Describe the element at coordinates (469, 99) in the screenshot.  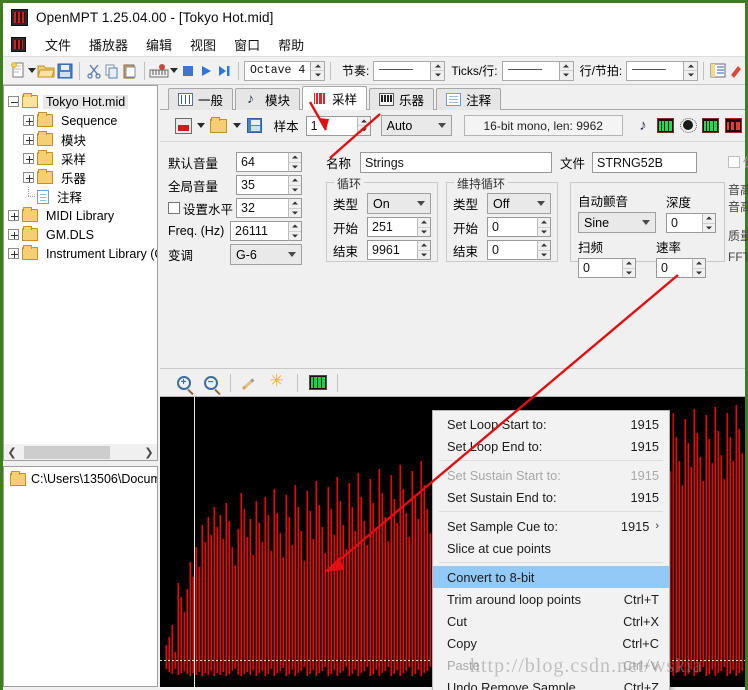
I see `tab-comments: 注释` at that location.